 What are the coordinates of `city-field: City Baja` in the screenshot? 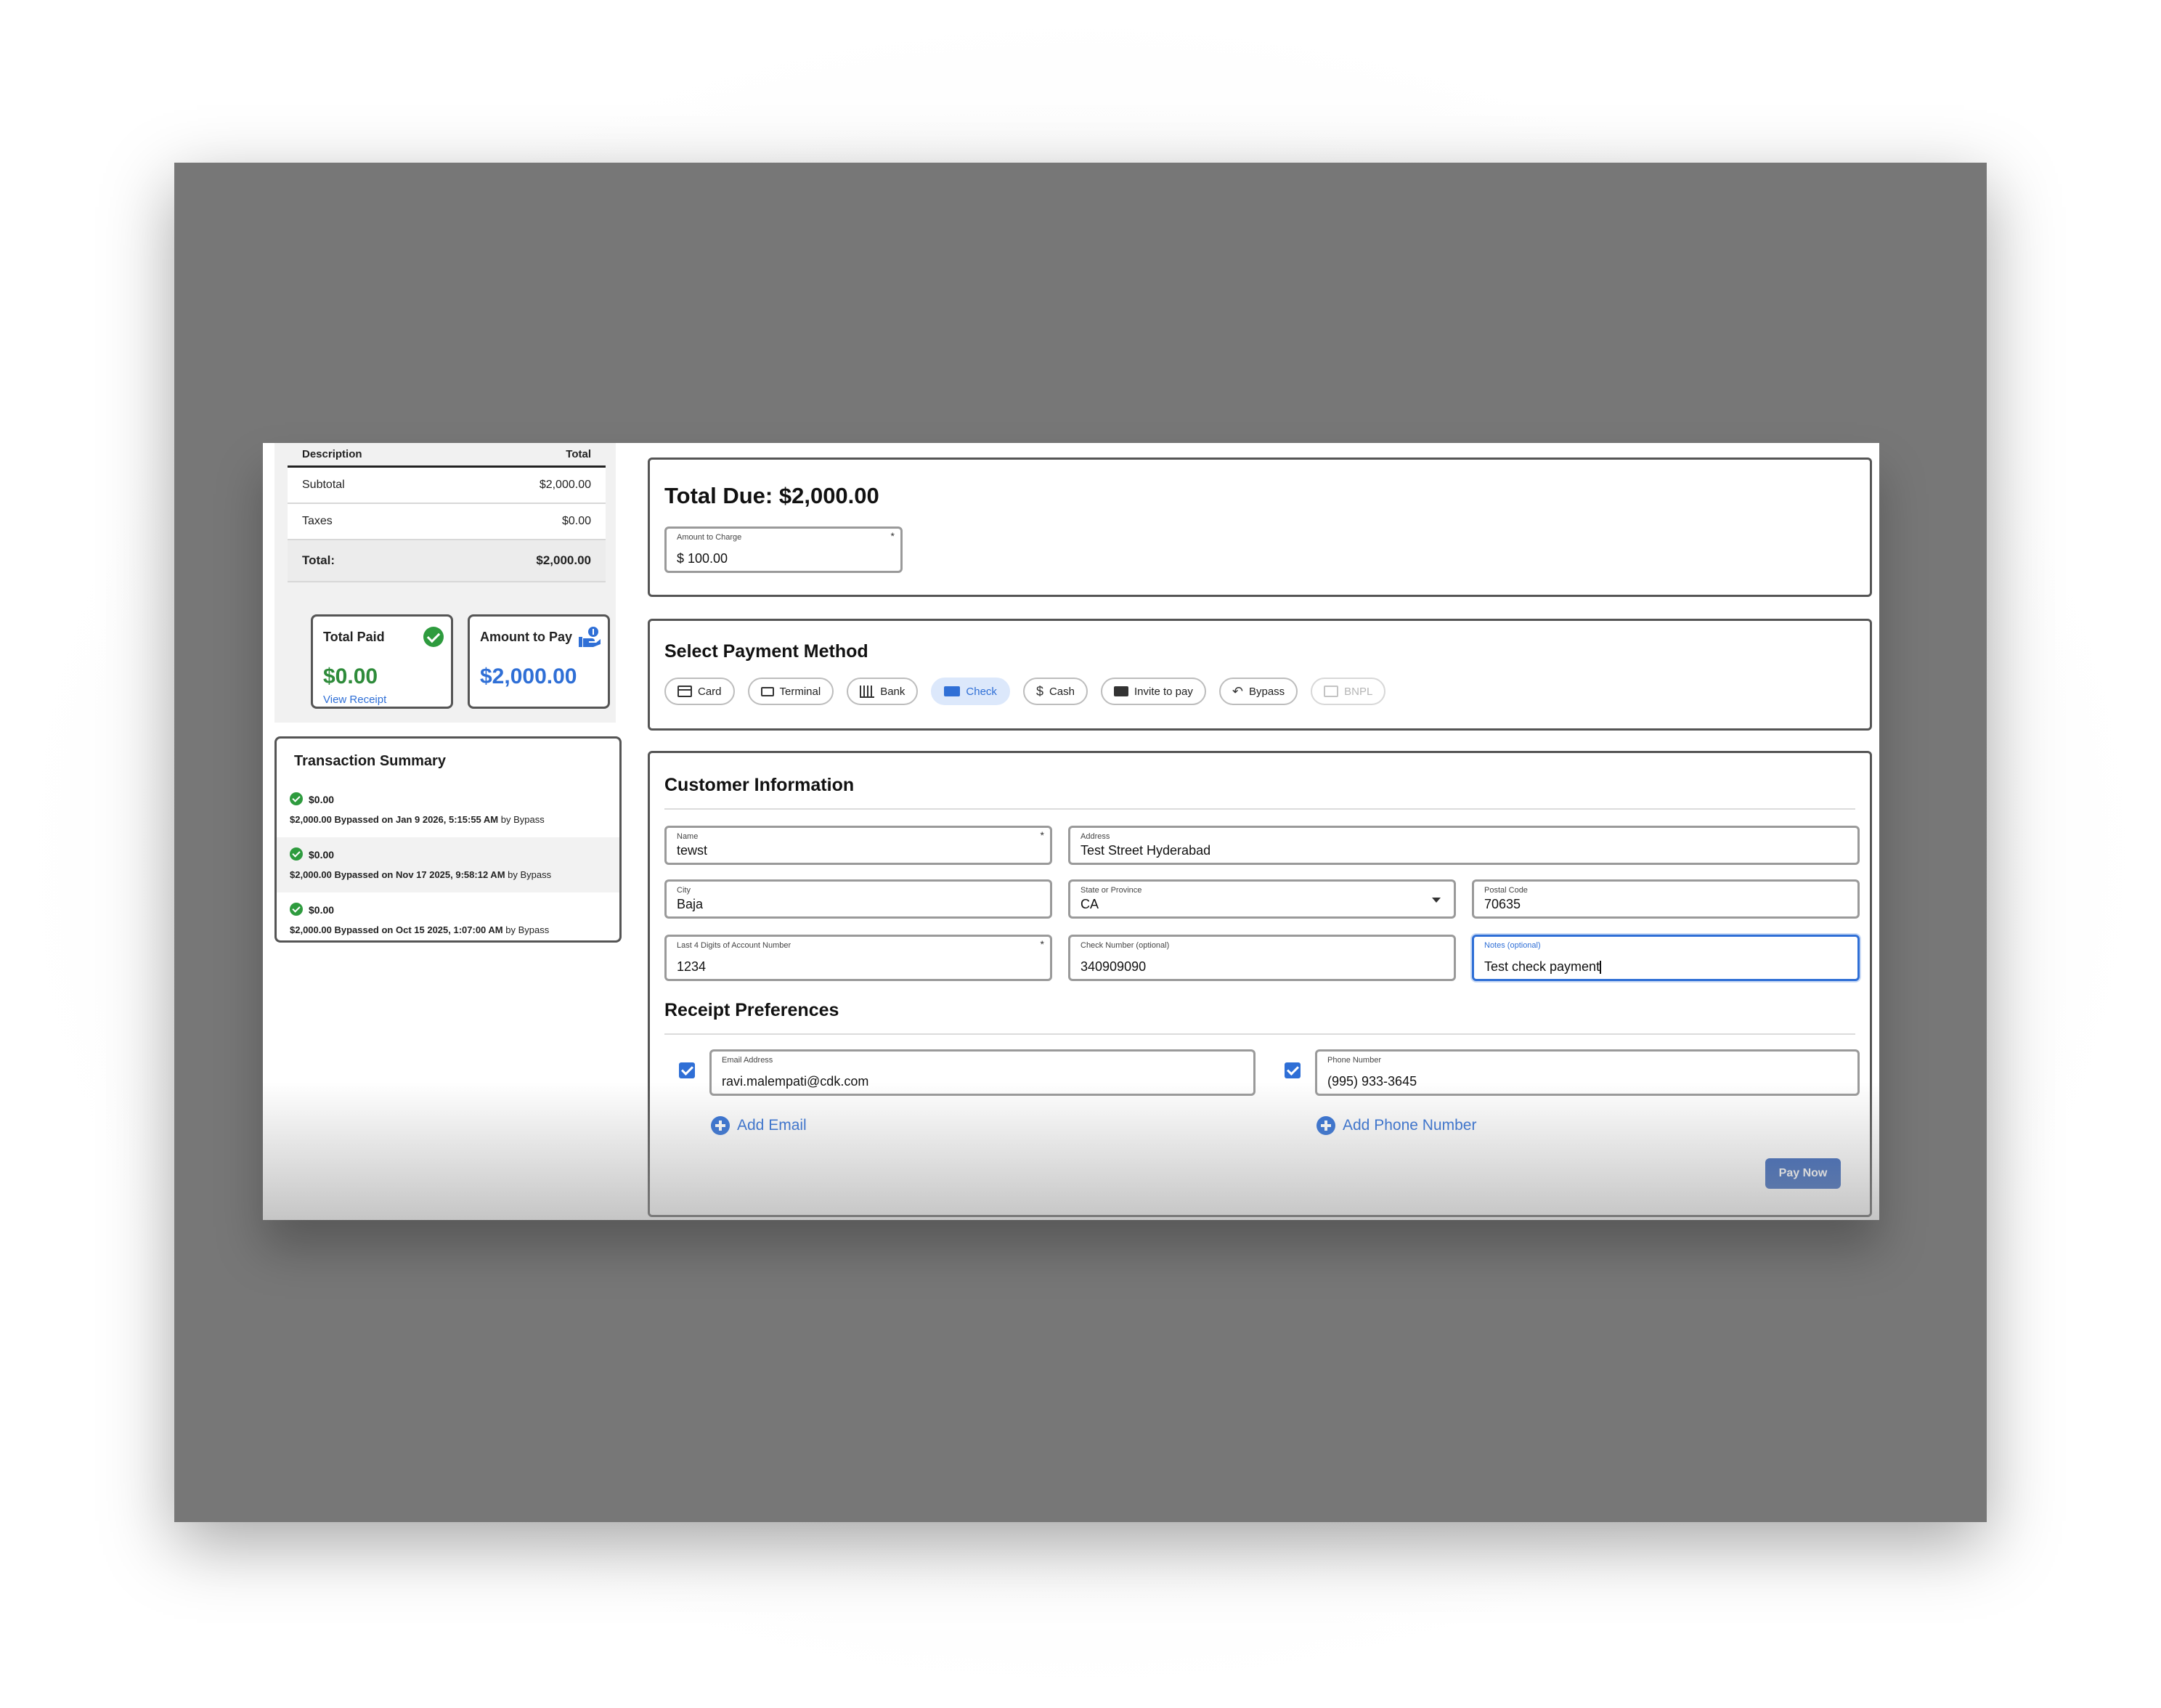 It's located at (858, 899).